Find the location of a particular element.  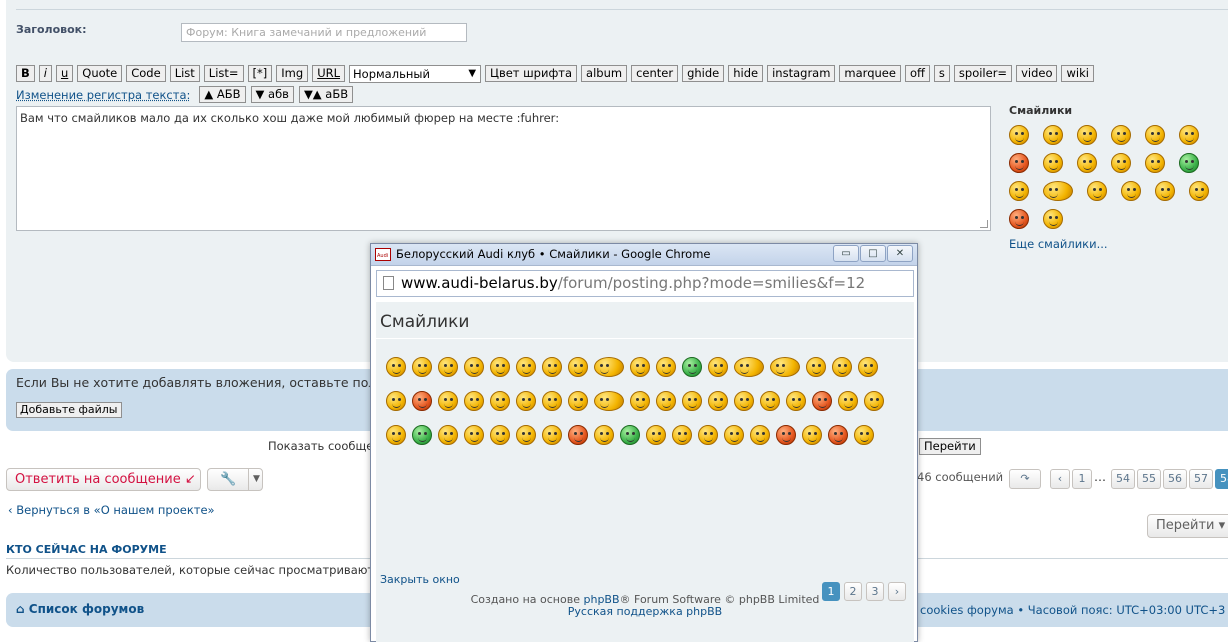

uppercase-button: ▲ АБВ is located at coordinates (222, 94).